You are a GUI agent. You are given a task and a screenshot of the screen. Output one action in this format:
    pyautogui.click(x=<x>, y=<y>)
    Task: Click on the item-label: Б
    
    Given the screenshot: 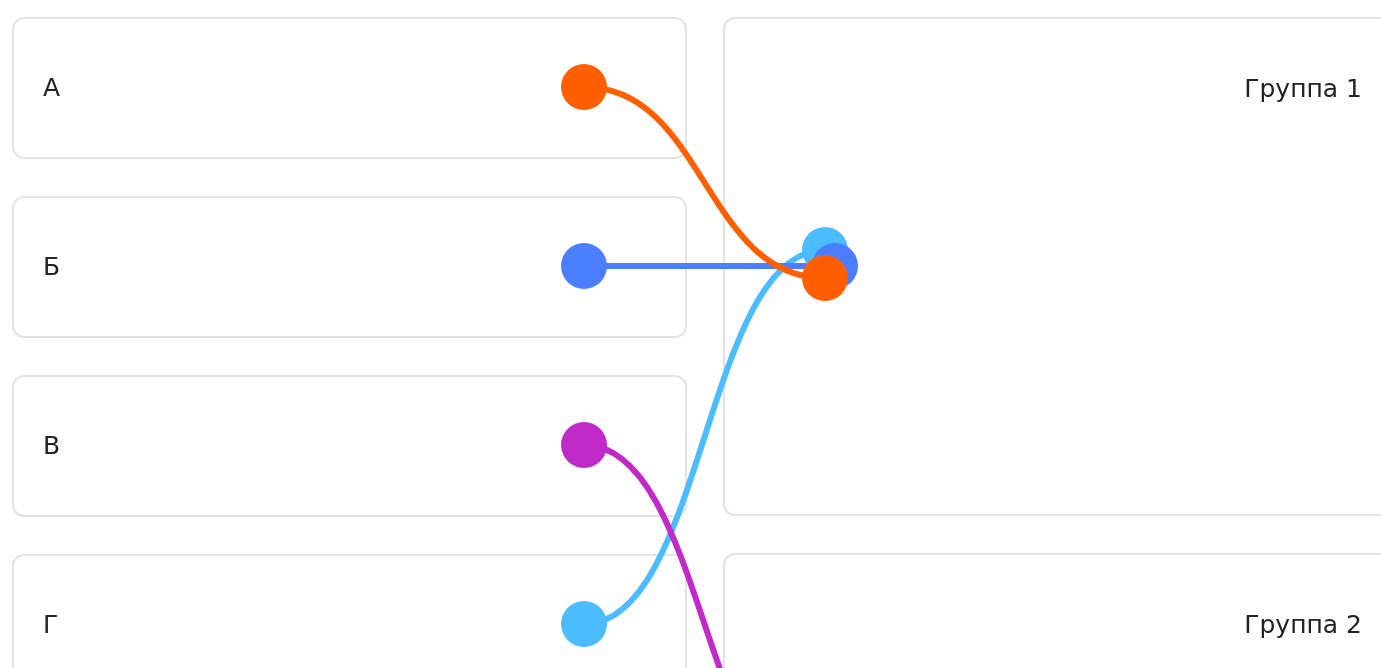 What is the action you would take?
    pyautogui.click(x=52, y=267)
    